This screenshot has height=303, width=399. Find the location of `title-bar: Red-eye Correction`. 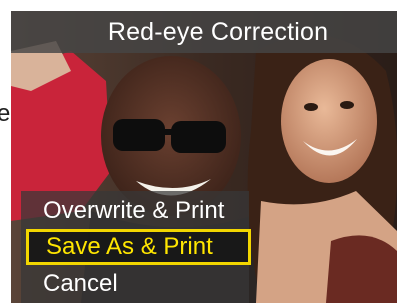

title-bar: Red-eye Correction is located at coordinates (204, 32).